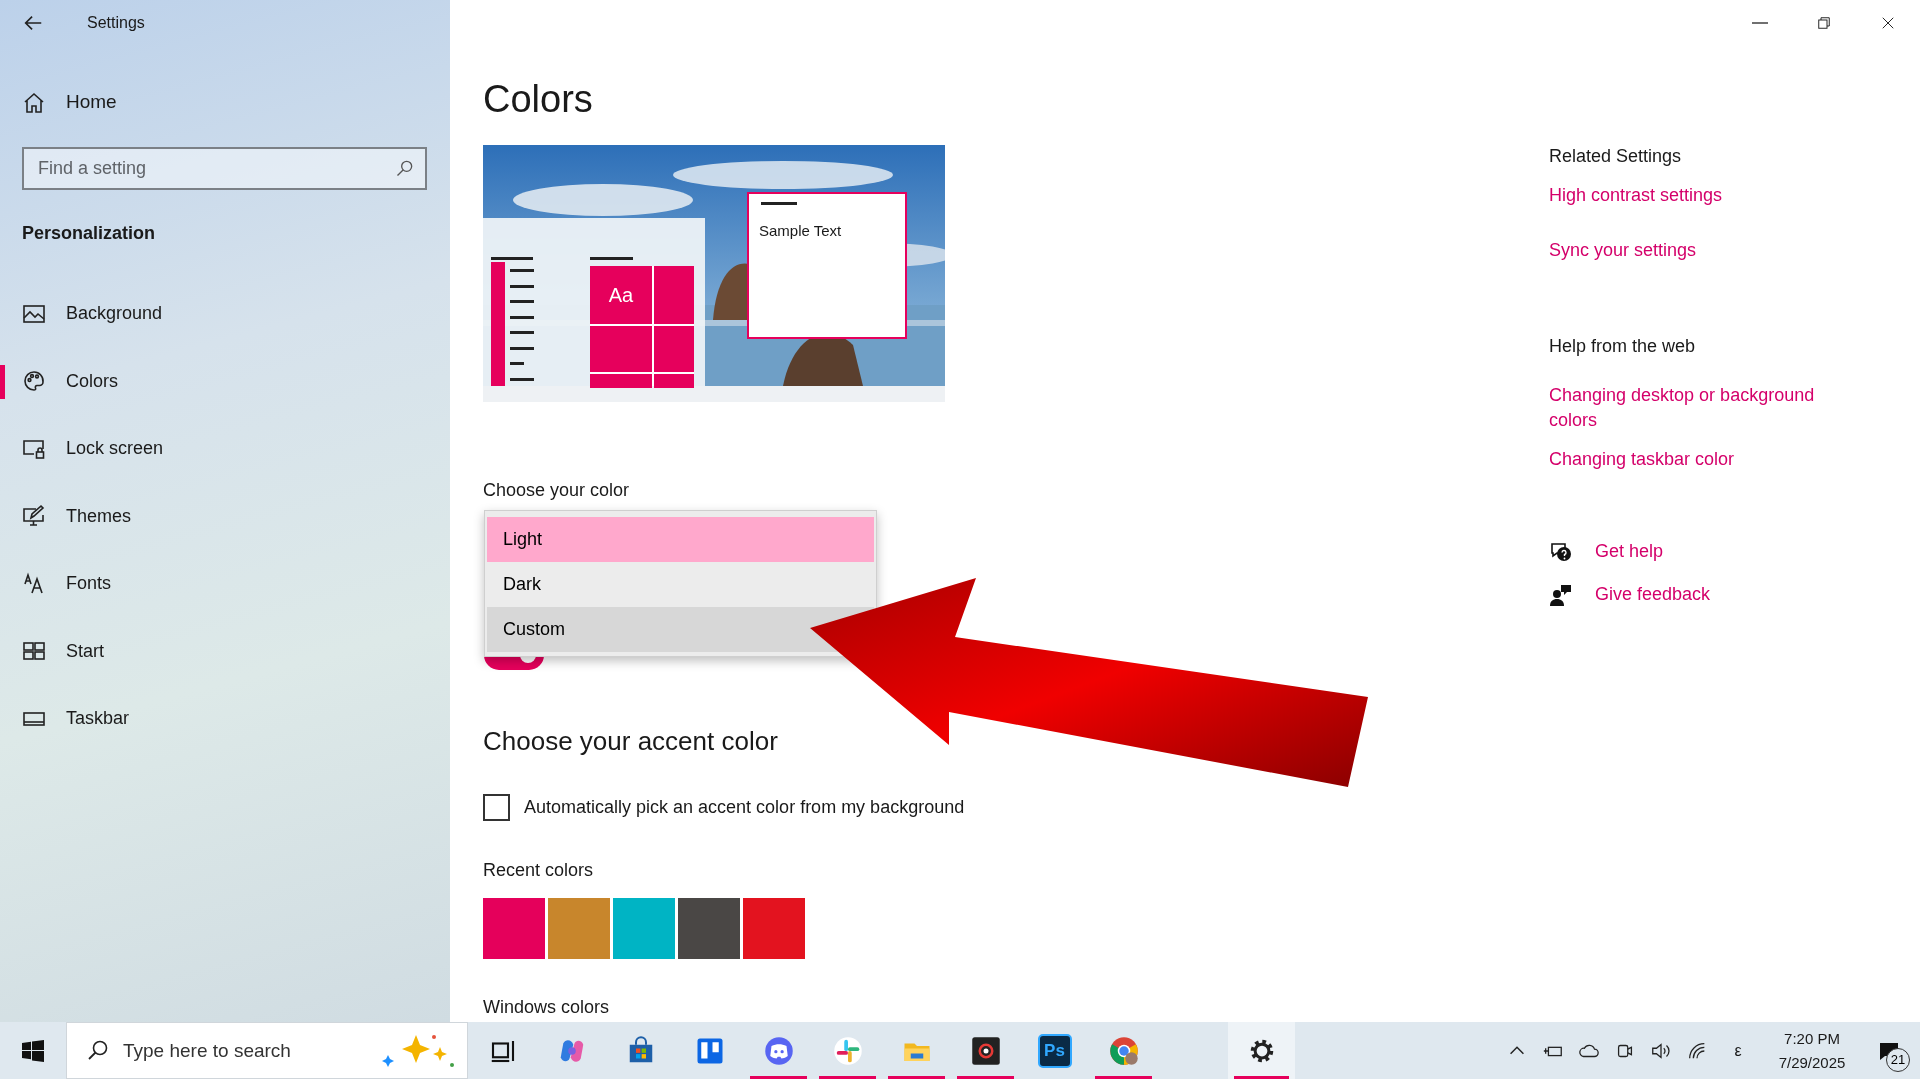  What do you see at coordinates (225, 449) in the screenshot?
I see `sidebar-item: Lock screen` at bounding box center [225, 449].